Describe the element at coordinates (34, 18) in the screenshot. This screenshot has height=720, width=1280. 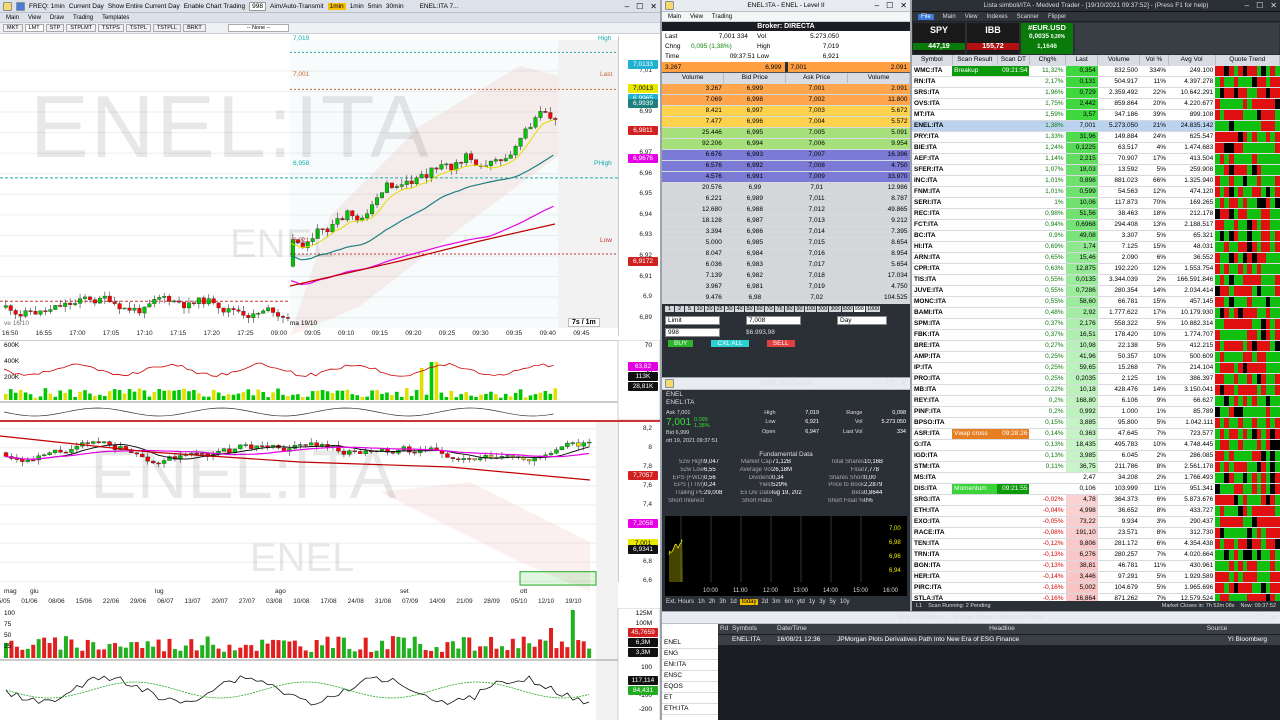
I see `menu-view: View` at that location.